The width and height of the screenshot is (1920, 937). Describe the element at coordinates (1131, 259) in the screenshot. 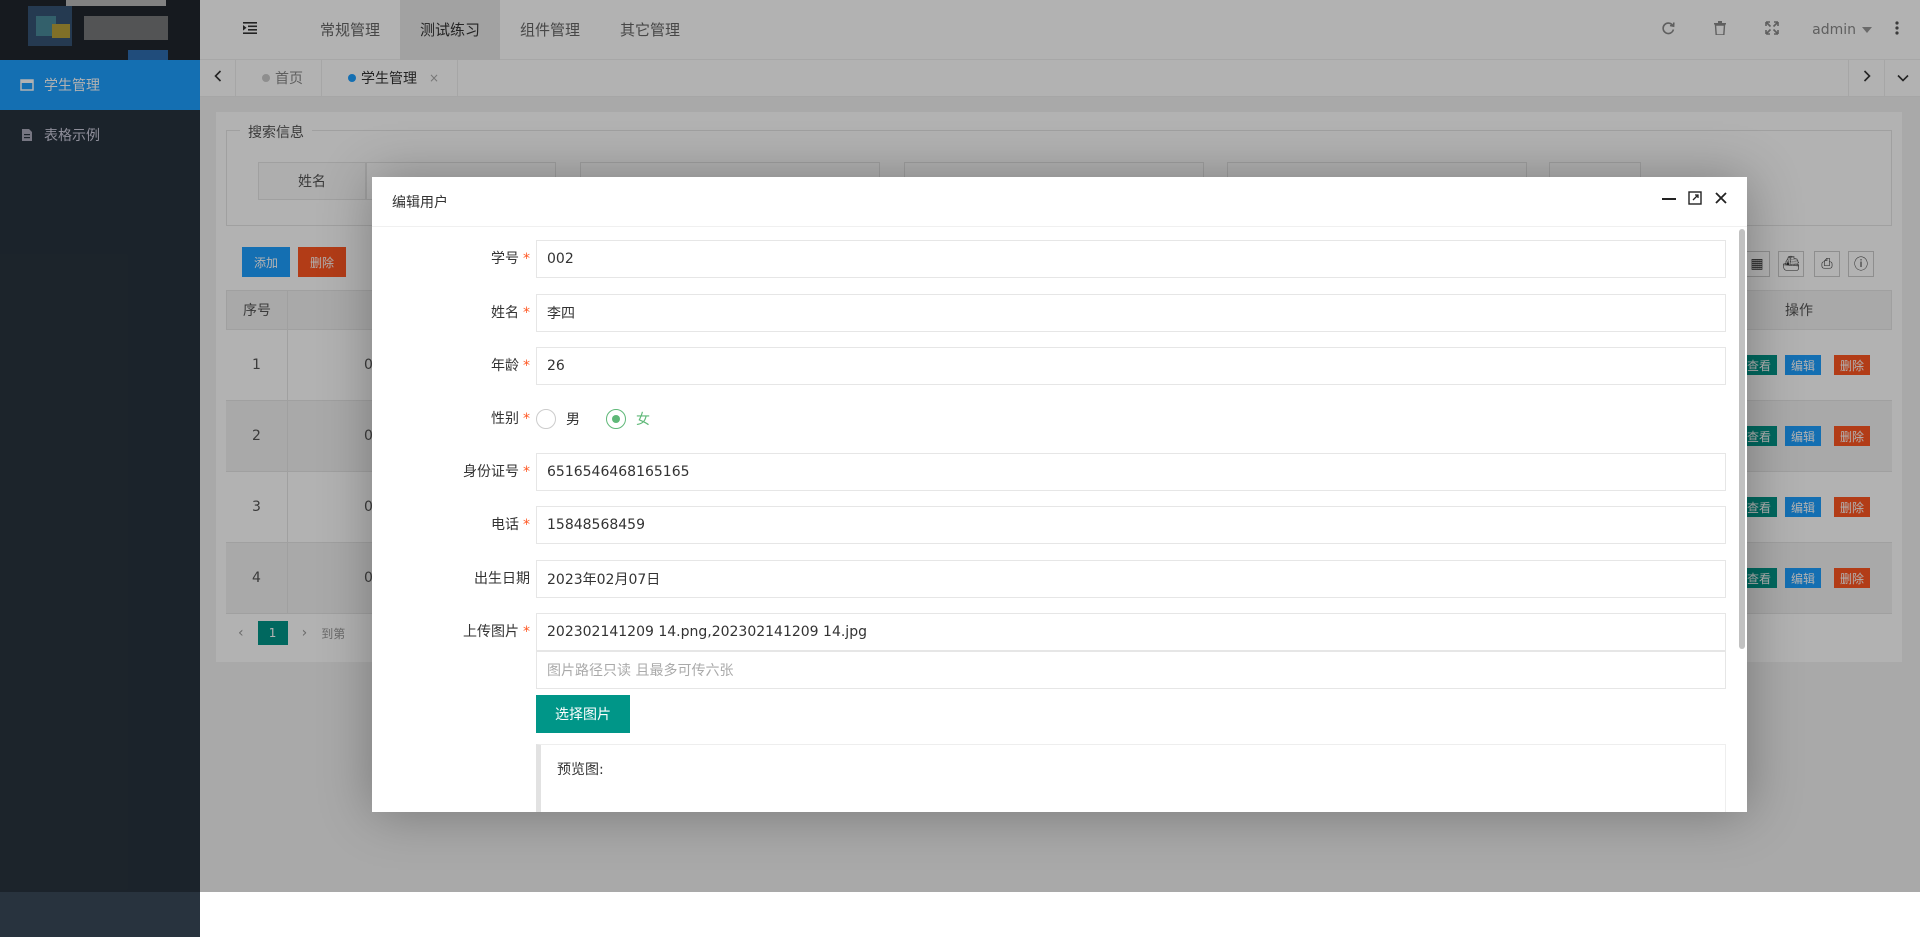

I see `student-no-input: 002` at that location.